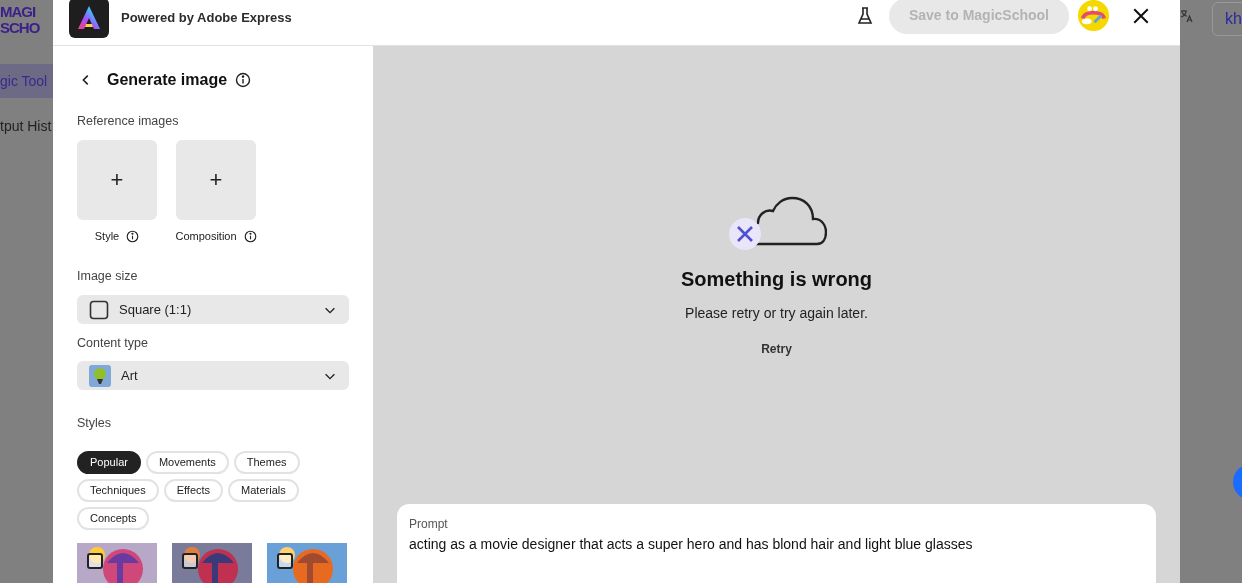 This screenshot has width=1242, height=583. I want to click on style-tab: Materials, so click(263, 490).